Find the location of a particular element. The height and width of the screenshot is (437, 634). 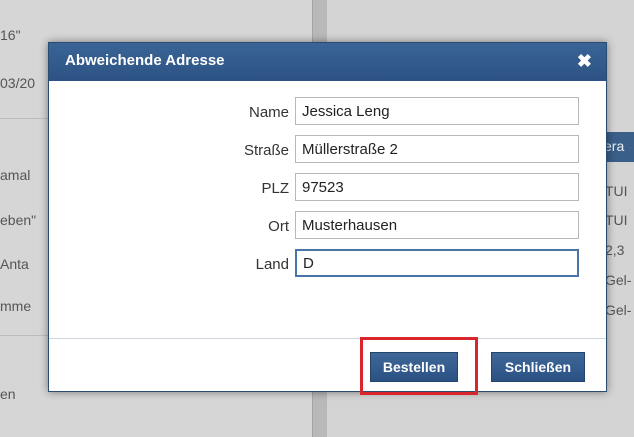

street-input is located at coordinates (437, 149).